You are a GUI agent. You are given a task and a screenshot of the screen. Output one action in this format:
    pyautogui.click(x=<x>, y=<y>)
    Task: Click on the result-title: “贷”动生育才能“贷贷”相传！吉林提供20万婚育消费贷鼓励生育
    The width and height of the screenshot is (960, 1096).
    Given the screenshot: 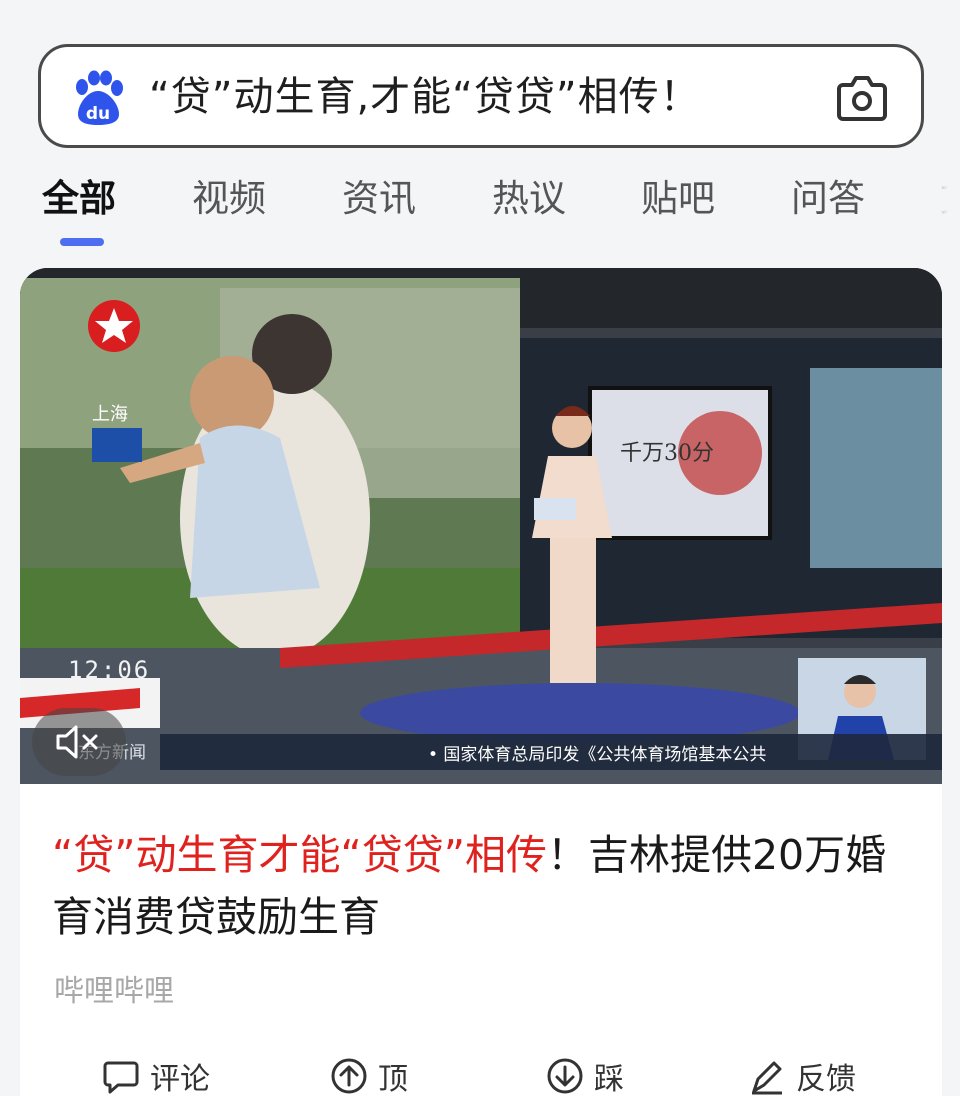 What is the action you would take?
    pyautogui.click(x=482, y=886)
    